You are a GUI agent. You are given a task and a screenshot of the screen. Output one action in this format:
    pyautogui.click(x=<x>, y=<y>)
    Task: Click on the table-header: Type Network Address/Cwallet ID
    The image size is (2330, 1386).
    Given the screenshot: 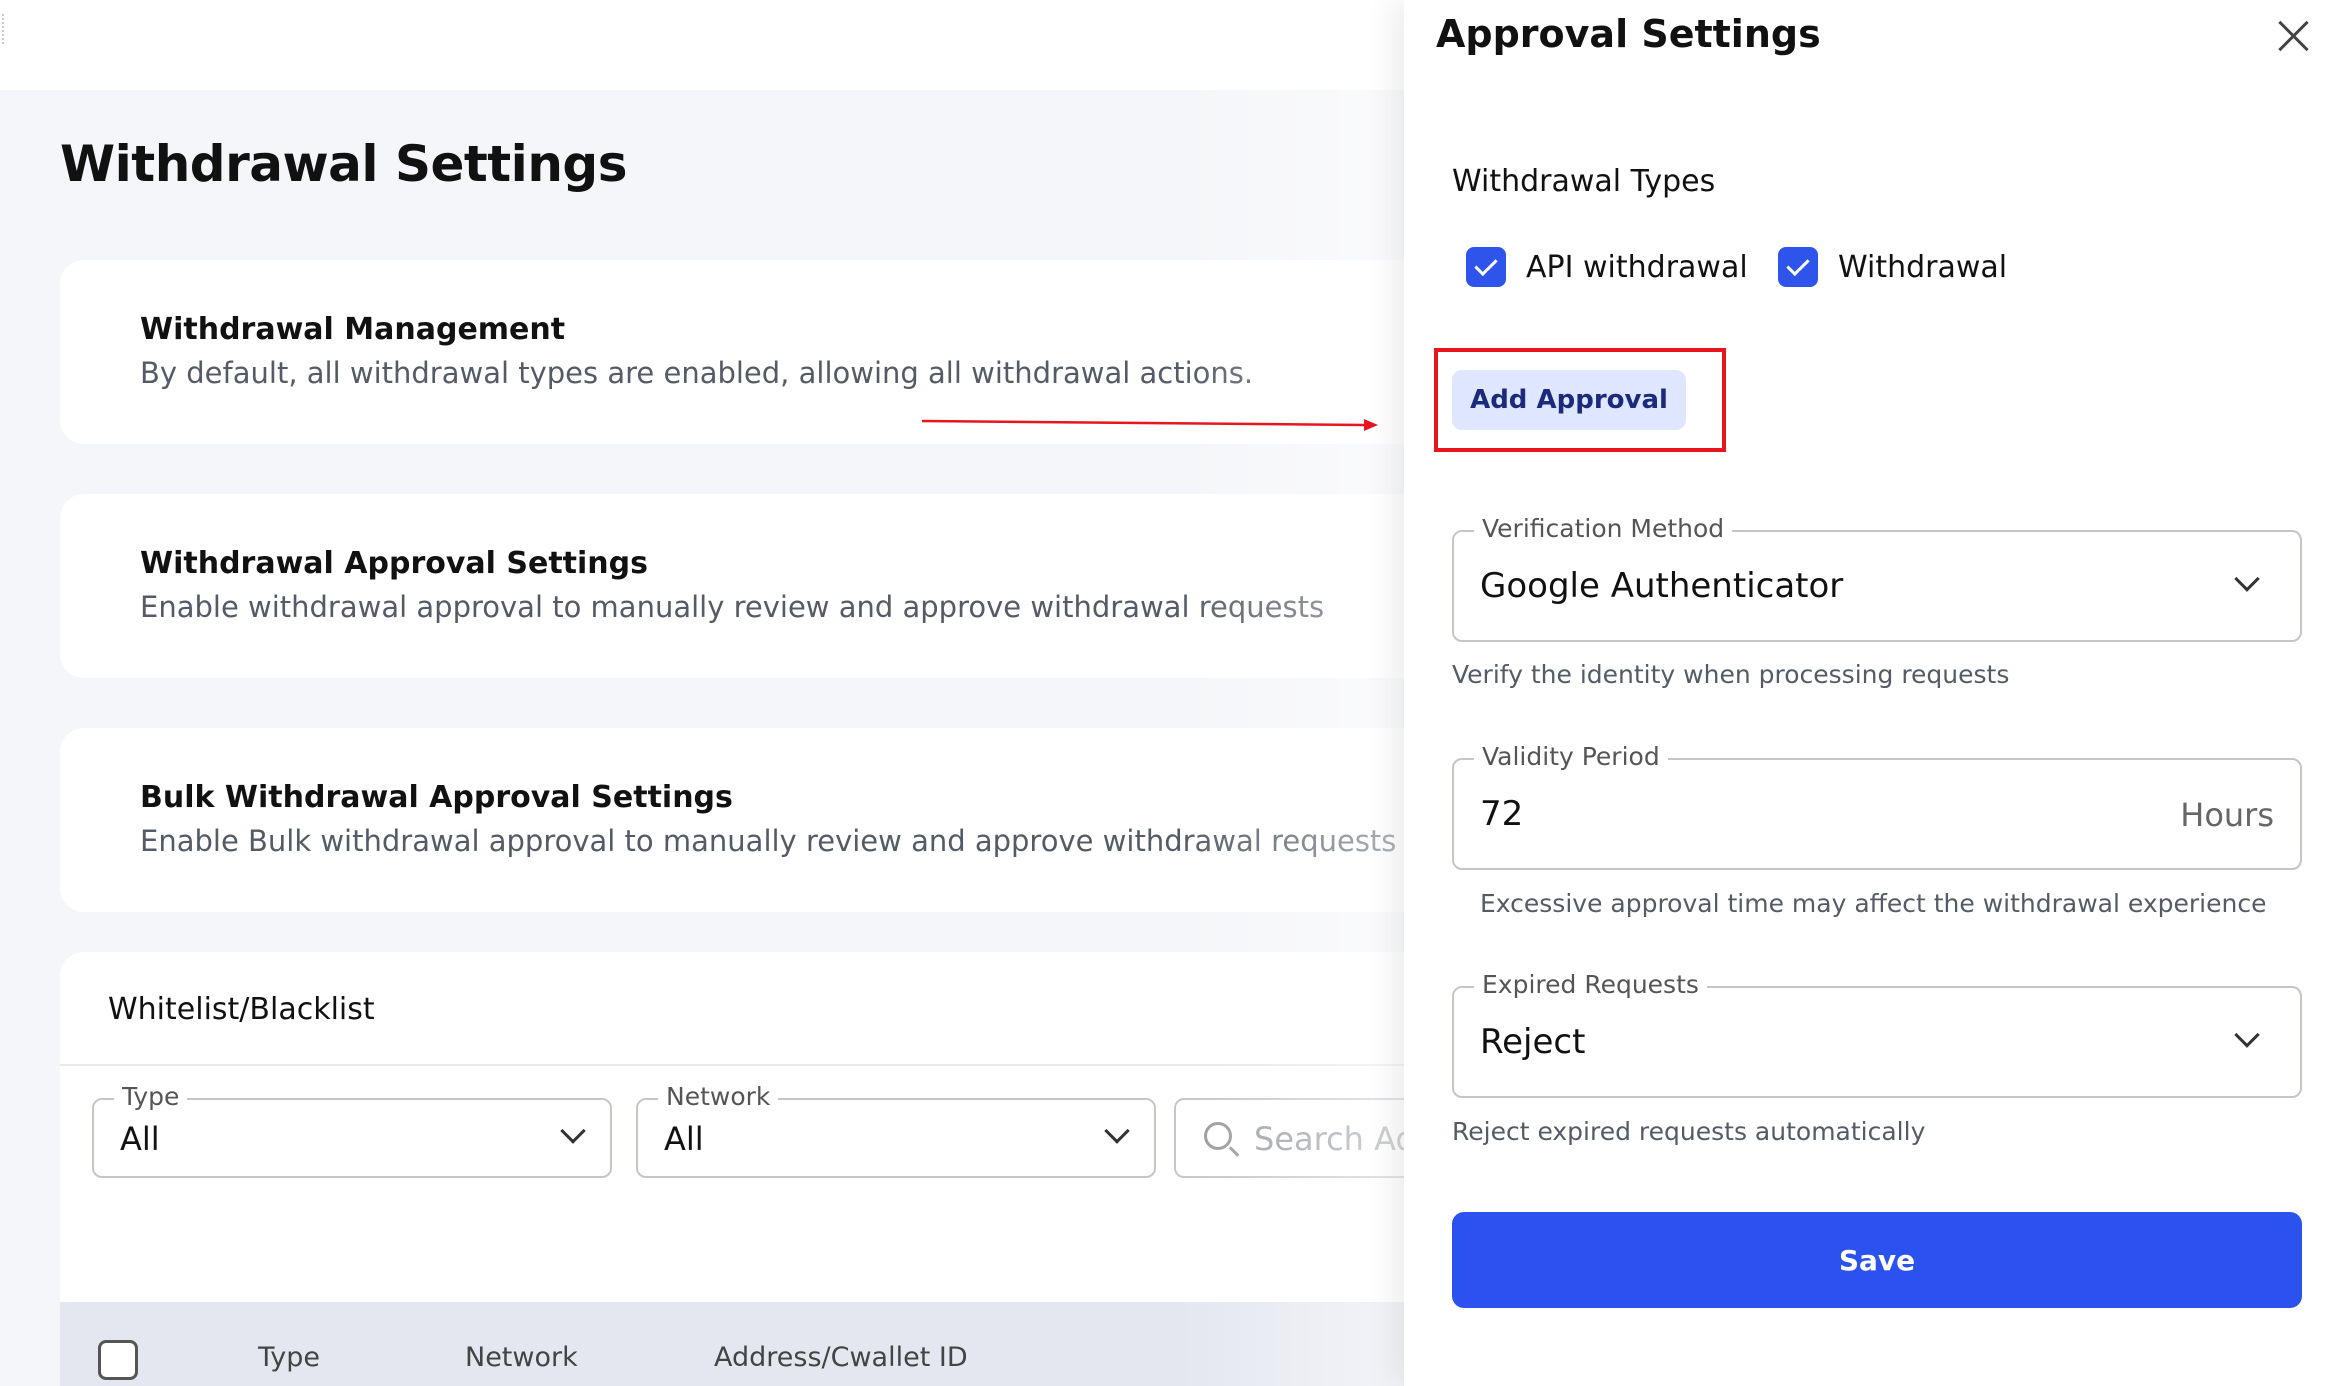 What is the action you would take?
    pyautogui.click(x=732, y=1344)
    